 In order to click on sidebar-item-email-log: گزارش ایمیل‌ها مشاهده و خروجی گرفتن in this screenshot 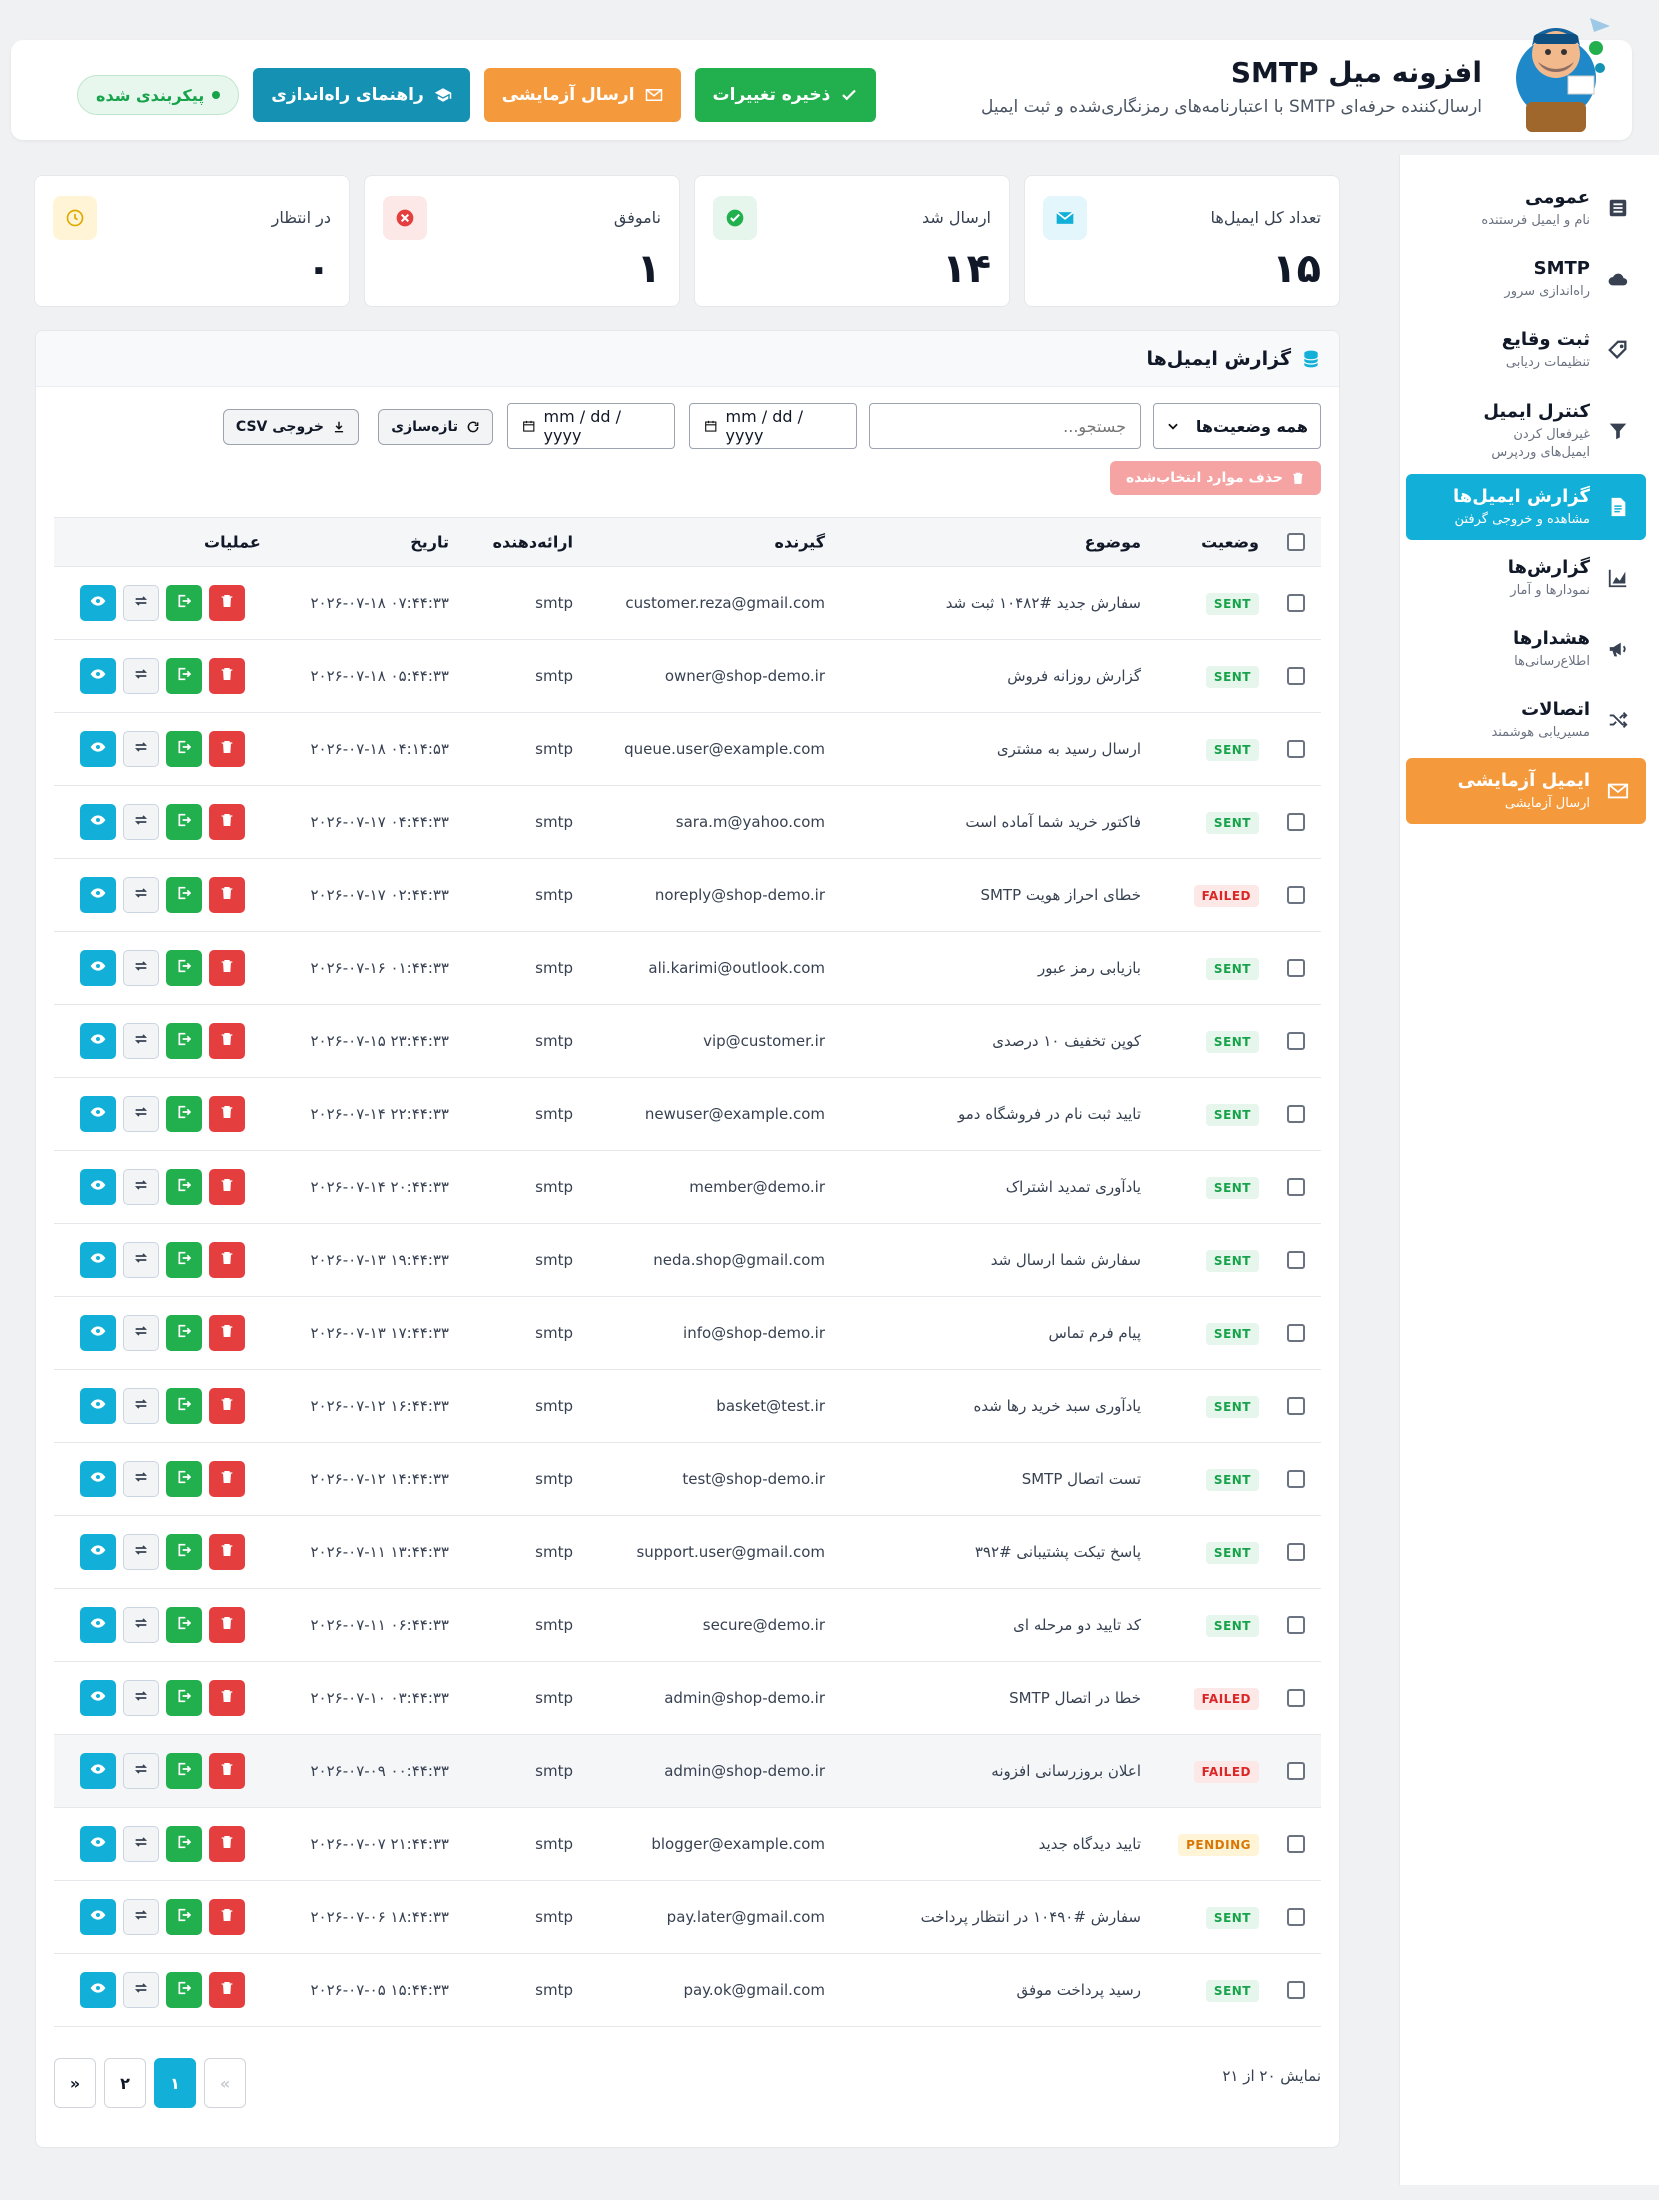, I will do `click(1526, 507)`.